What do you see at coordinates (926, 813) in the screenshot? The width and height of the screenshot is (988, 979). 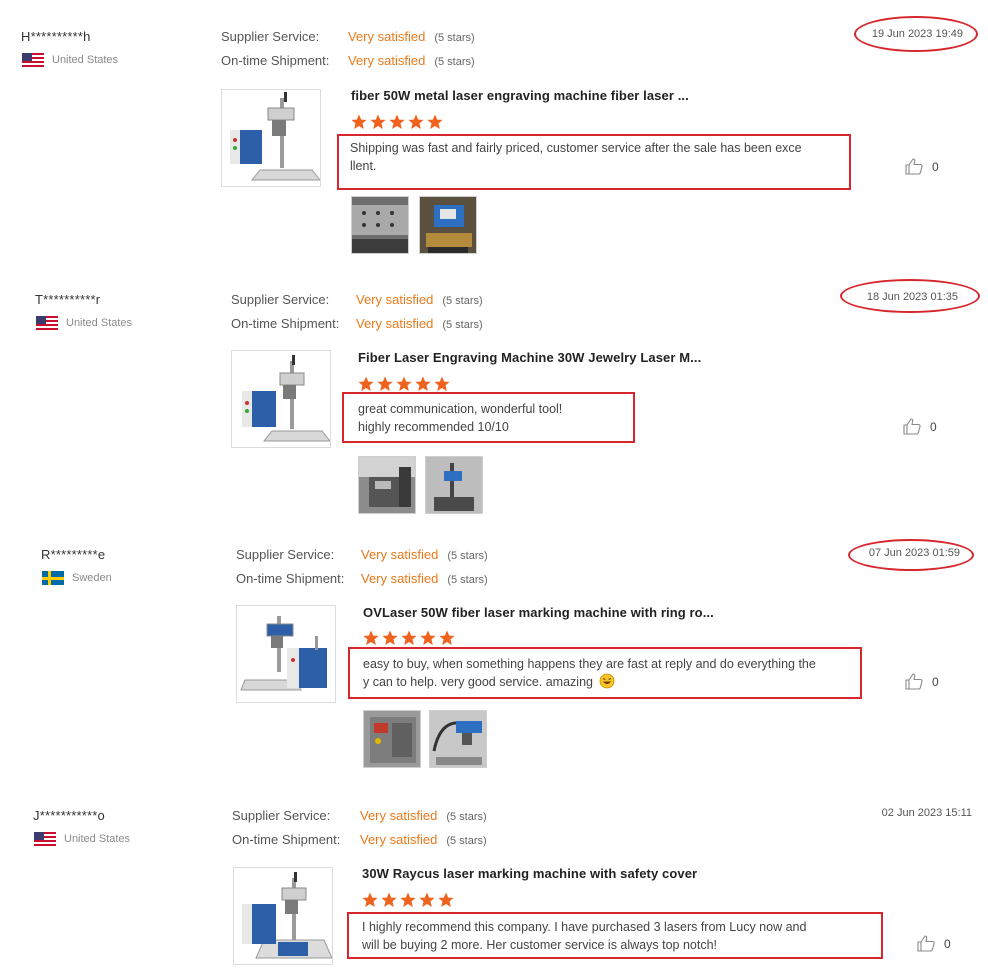 I see `review-date: 02 Jun 2023 15:11` at bounding box center [926, 813].